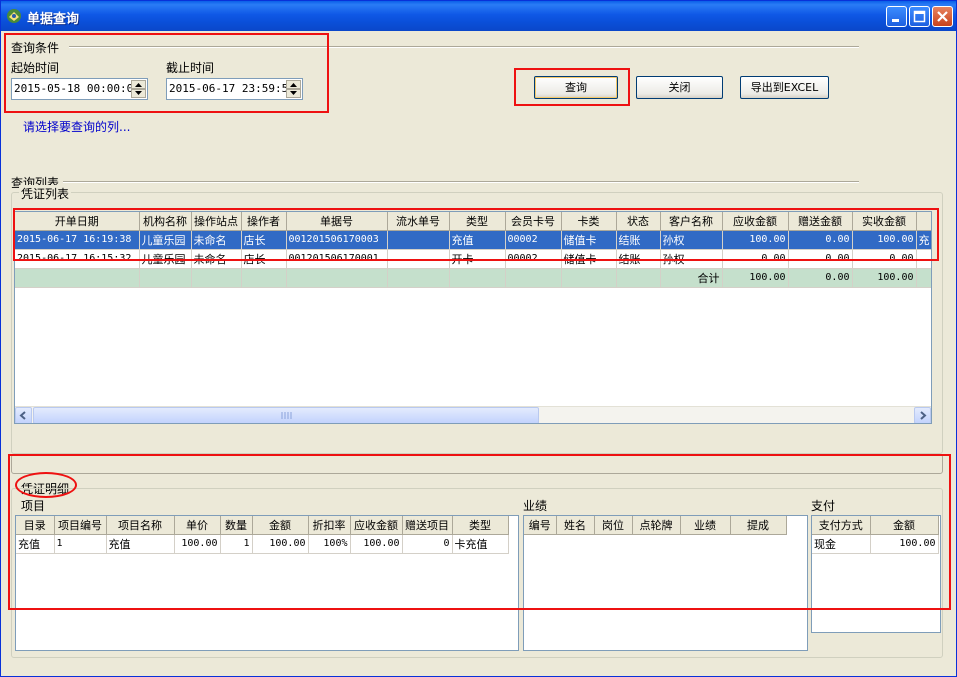 The width and height of the screenshot is (957, 677). Describe the element at coordinates (80, 544) in the screenshot. I see `cell: 1` at that location.